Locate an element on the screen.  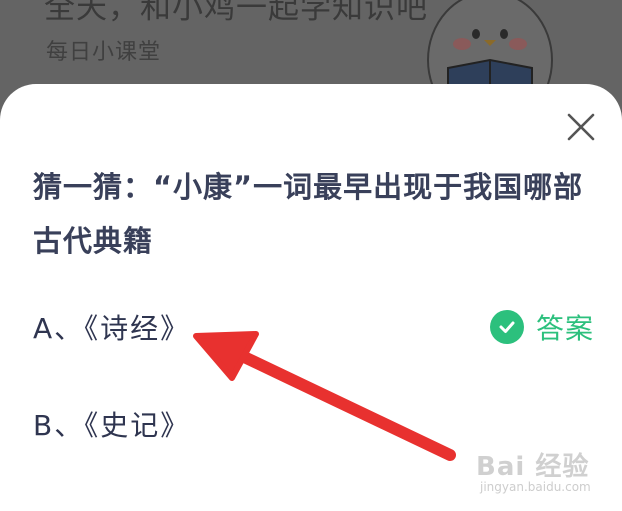
close-button is located at coordinates (581, 127).